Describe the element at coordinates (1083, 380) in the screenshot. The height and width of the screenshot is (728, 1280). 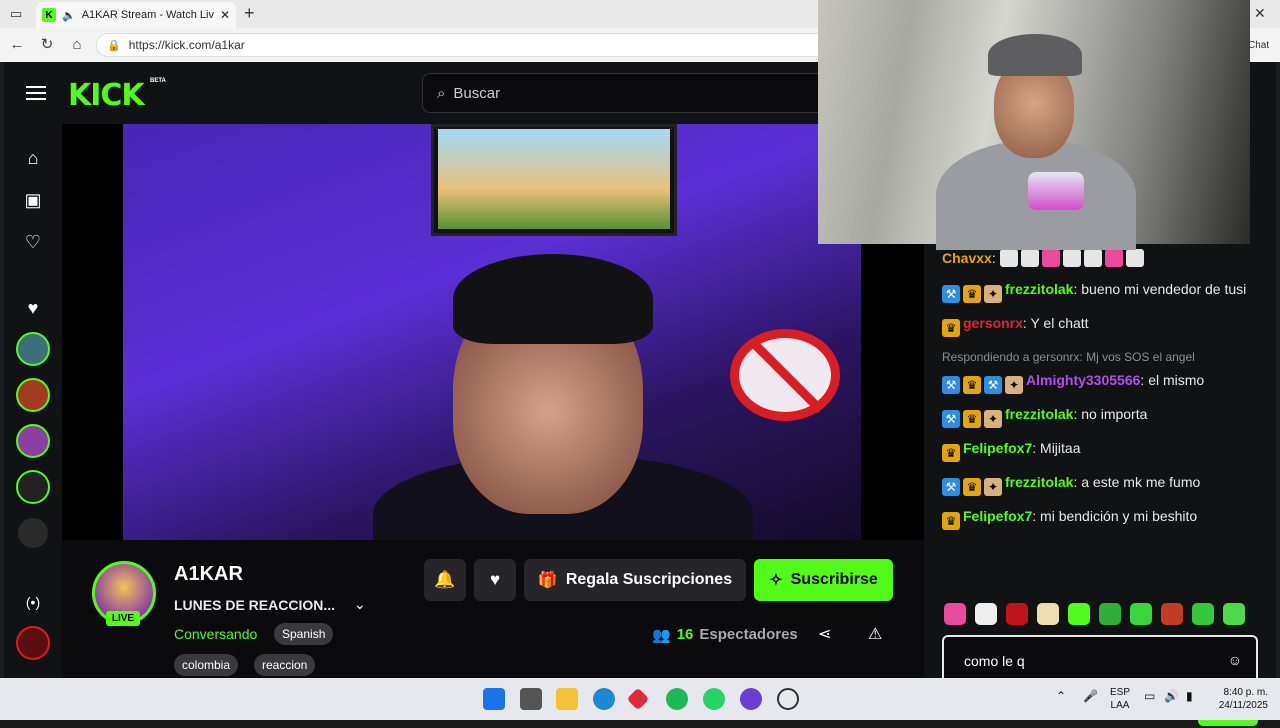
I see `chat-username: Almighty3305566` at that location.